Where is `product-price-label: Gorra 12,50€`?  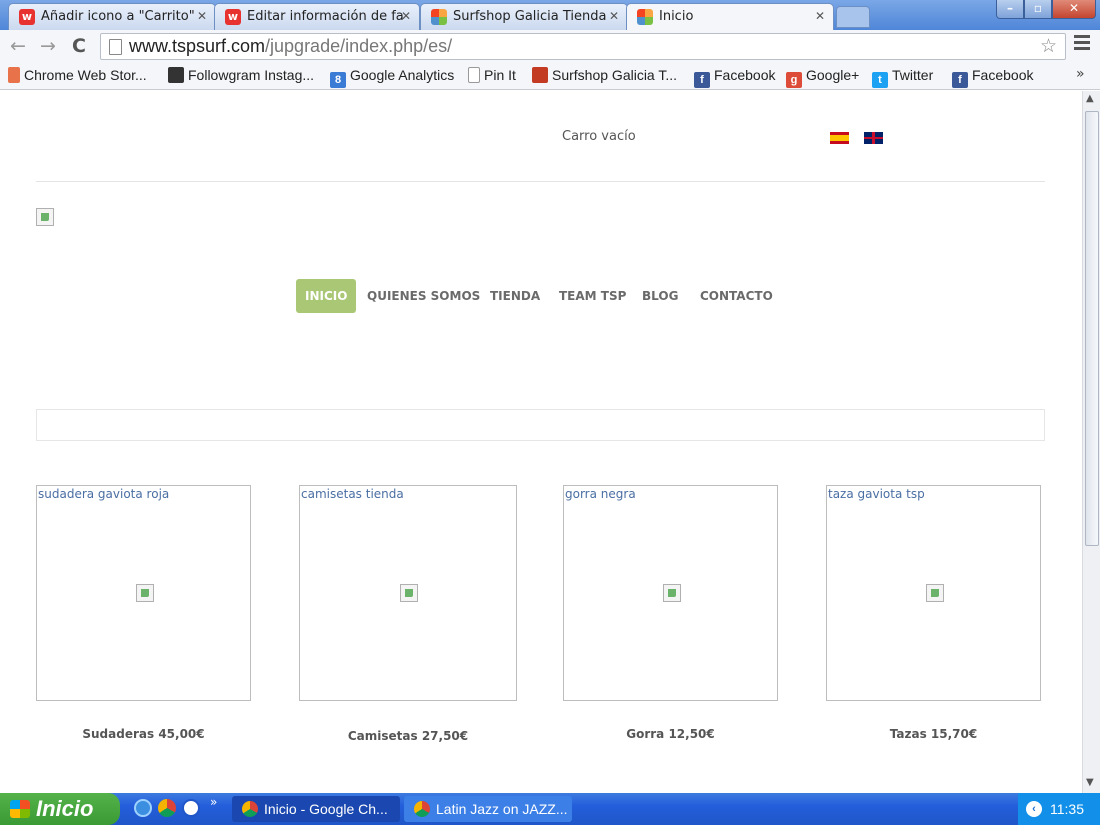 product-price-label: Gorra 12,50€ is located at coordinates (670, 734).